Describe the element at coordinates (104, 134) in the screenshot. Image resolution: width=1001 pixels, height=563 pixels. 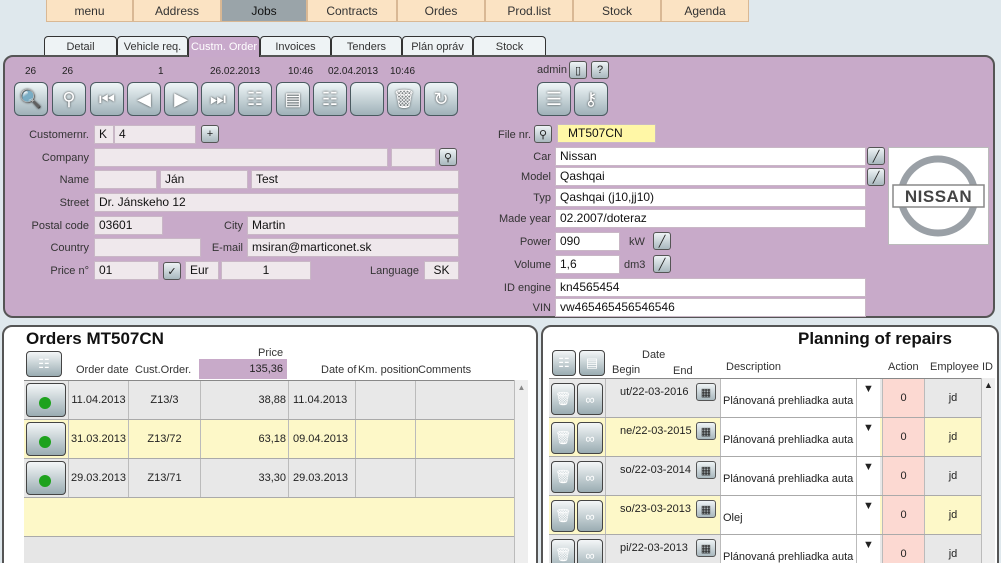
I see `customernr-prefix-field: K` at that location.